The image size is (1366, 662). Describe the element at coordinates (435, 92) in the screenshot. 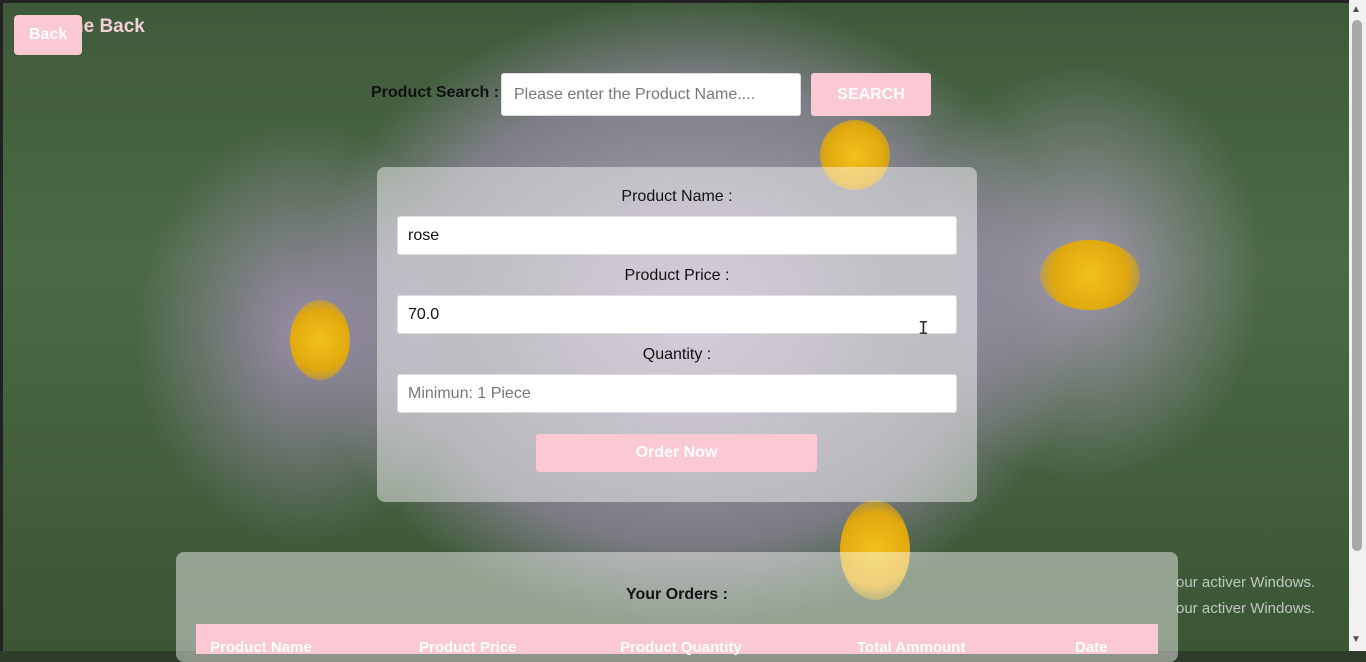

I see `search-label: Product Search :` at that location.